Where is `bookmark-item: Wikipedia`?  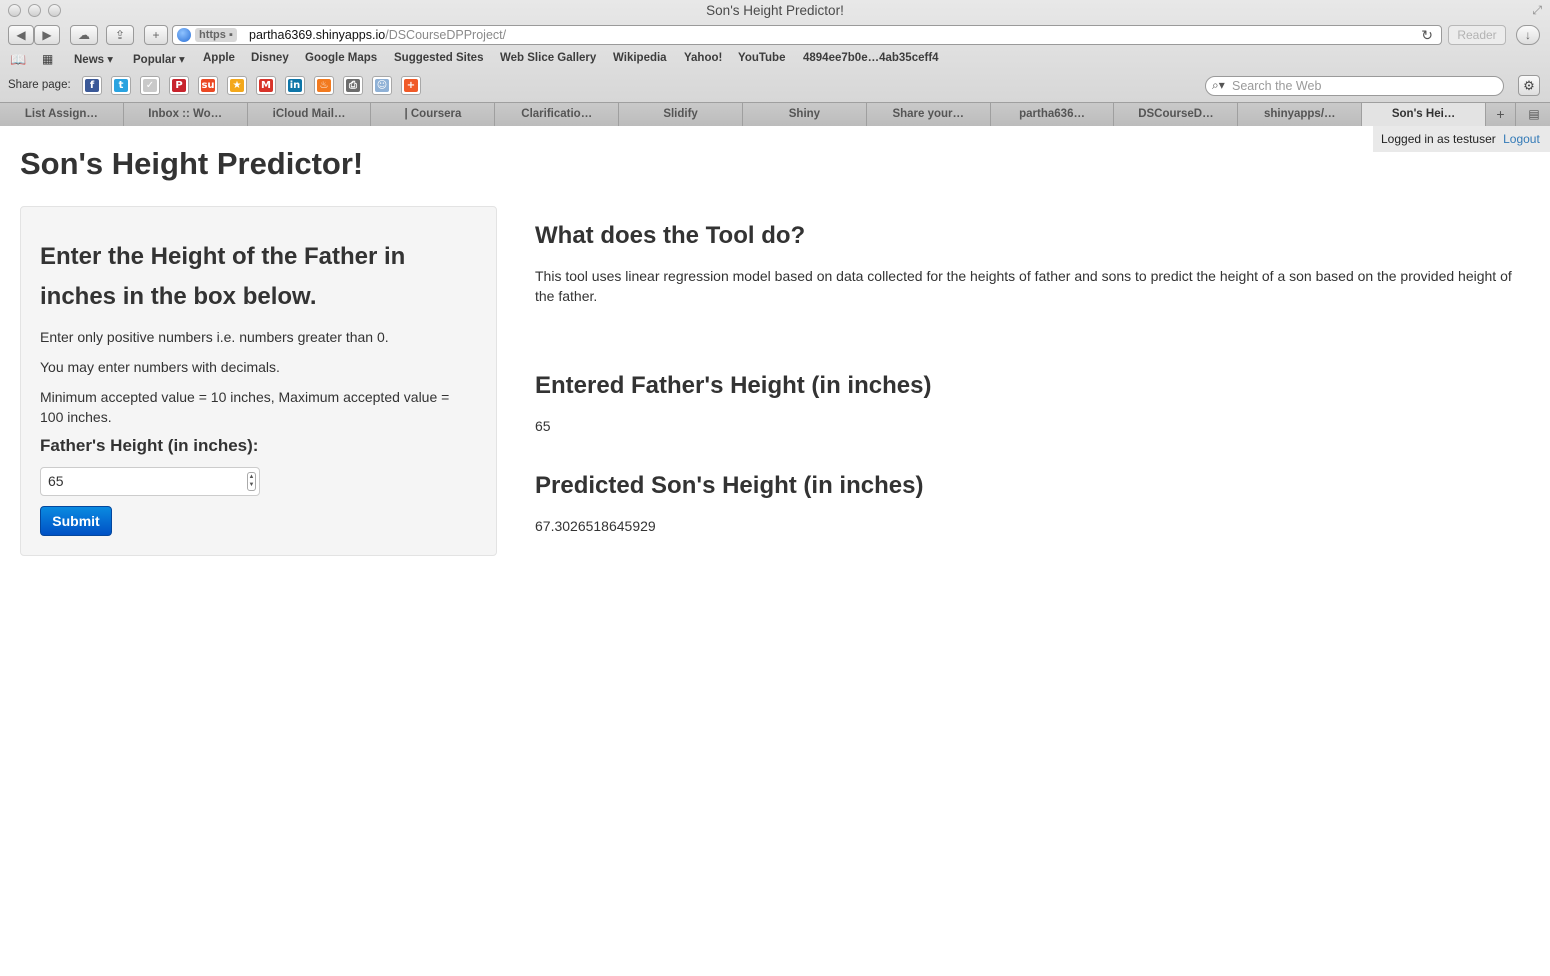
bookmark-item: Wikipedia is located at coordinates (640, 58).